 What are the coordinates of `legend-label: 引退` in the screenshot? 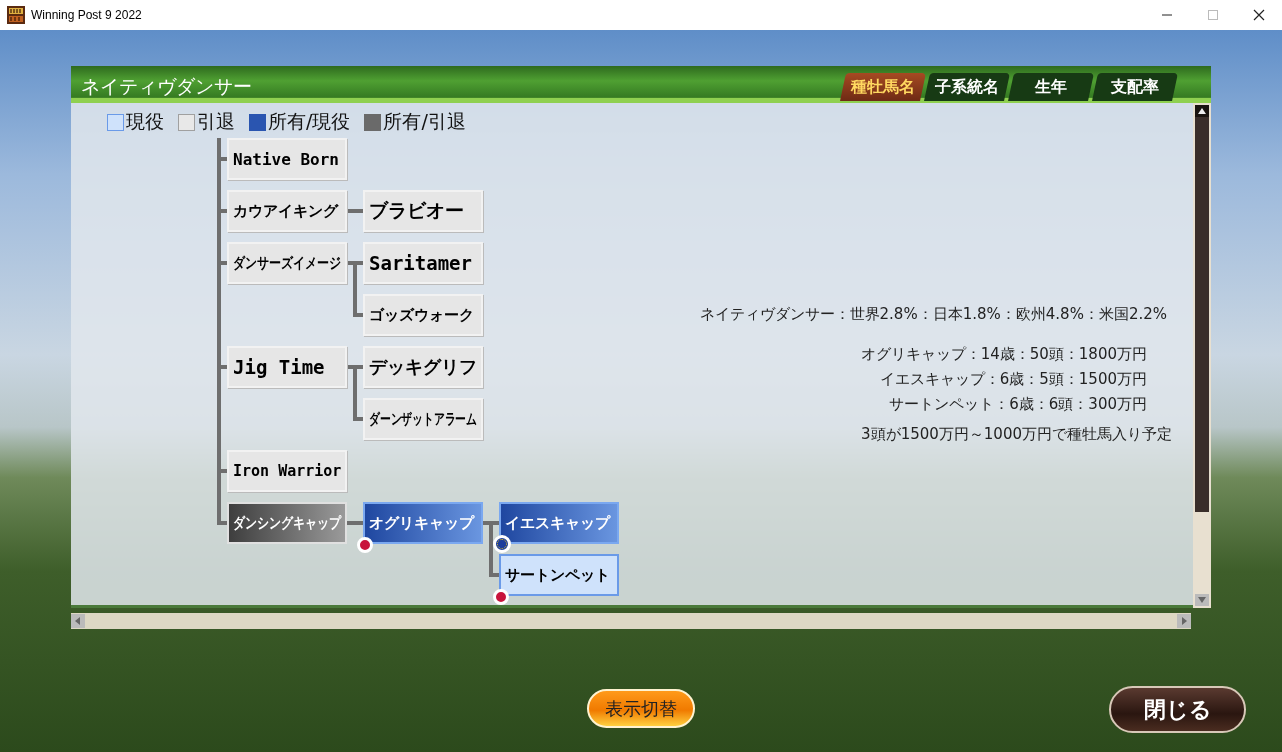 It's located at (216, 121).